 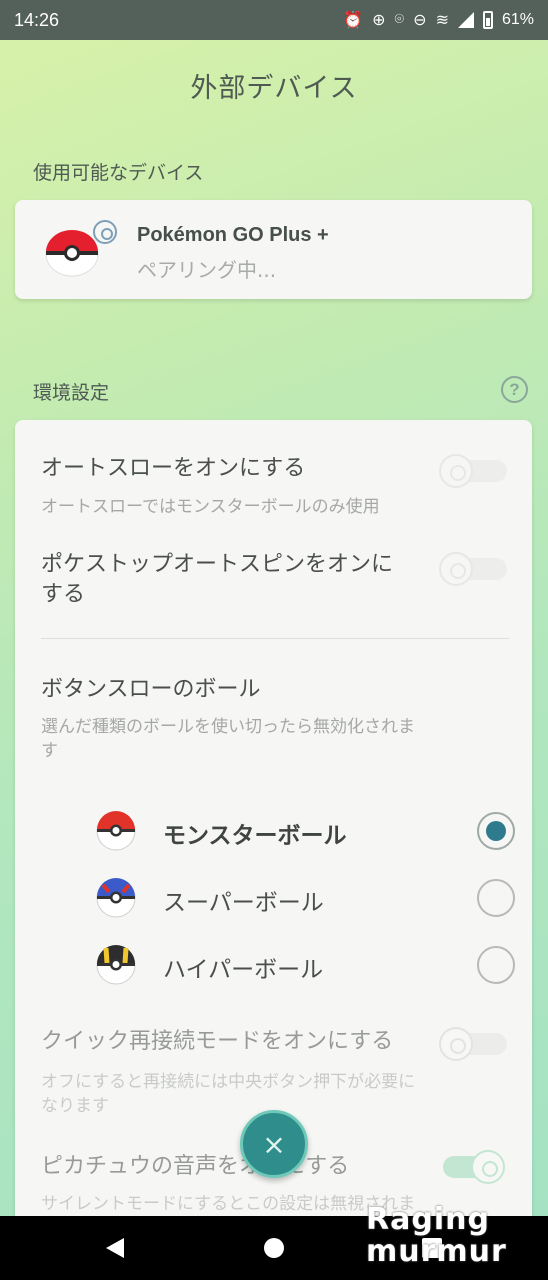 I want to click on status-bar: 14:26 ⏰ ⊕ ⌾ ⊖ ≋ 61%, so click(x=274, y=20).